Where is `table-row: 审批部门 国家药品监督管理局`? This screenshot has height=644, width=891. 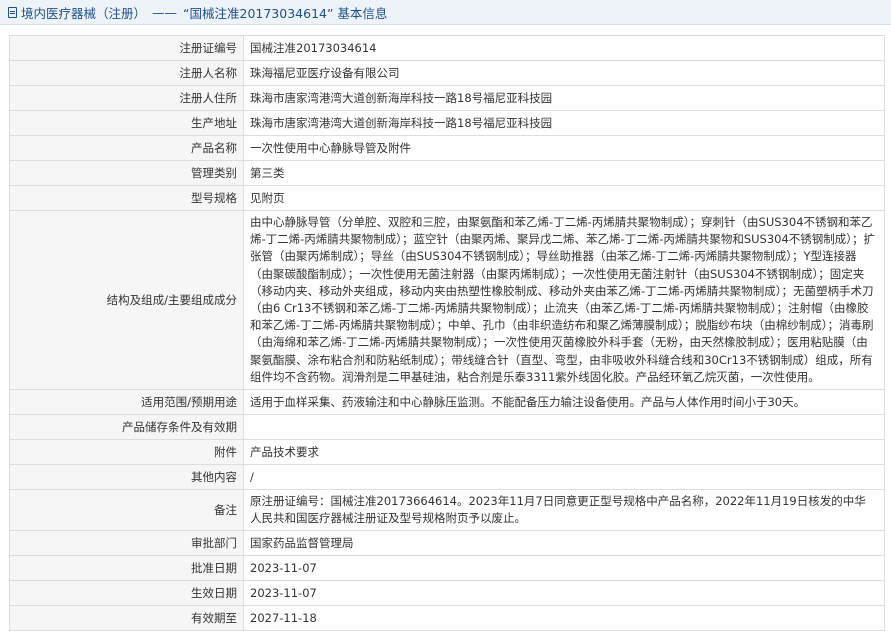
table-row: 审批部门 国家药品监督管理局 is located at coordinates (447, 543).